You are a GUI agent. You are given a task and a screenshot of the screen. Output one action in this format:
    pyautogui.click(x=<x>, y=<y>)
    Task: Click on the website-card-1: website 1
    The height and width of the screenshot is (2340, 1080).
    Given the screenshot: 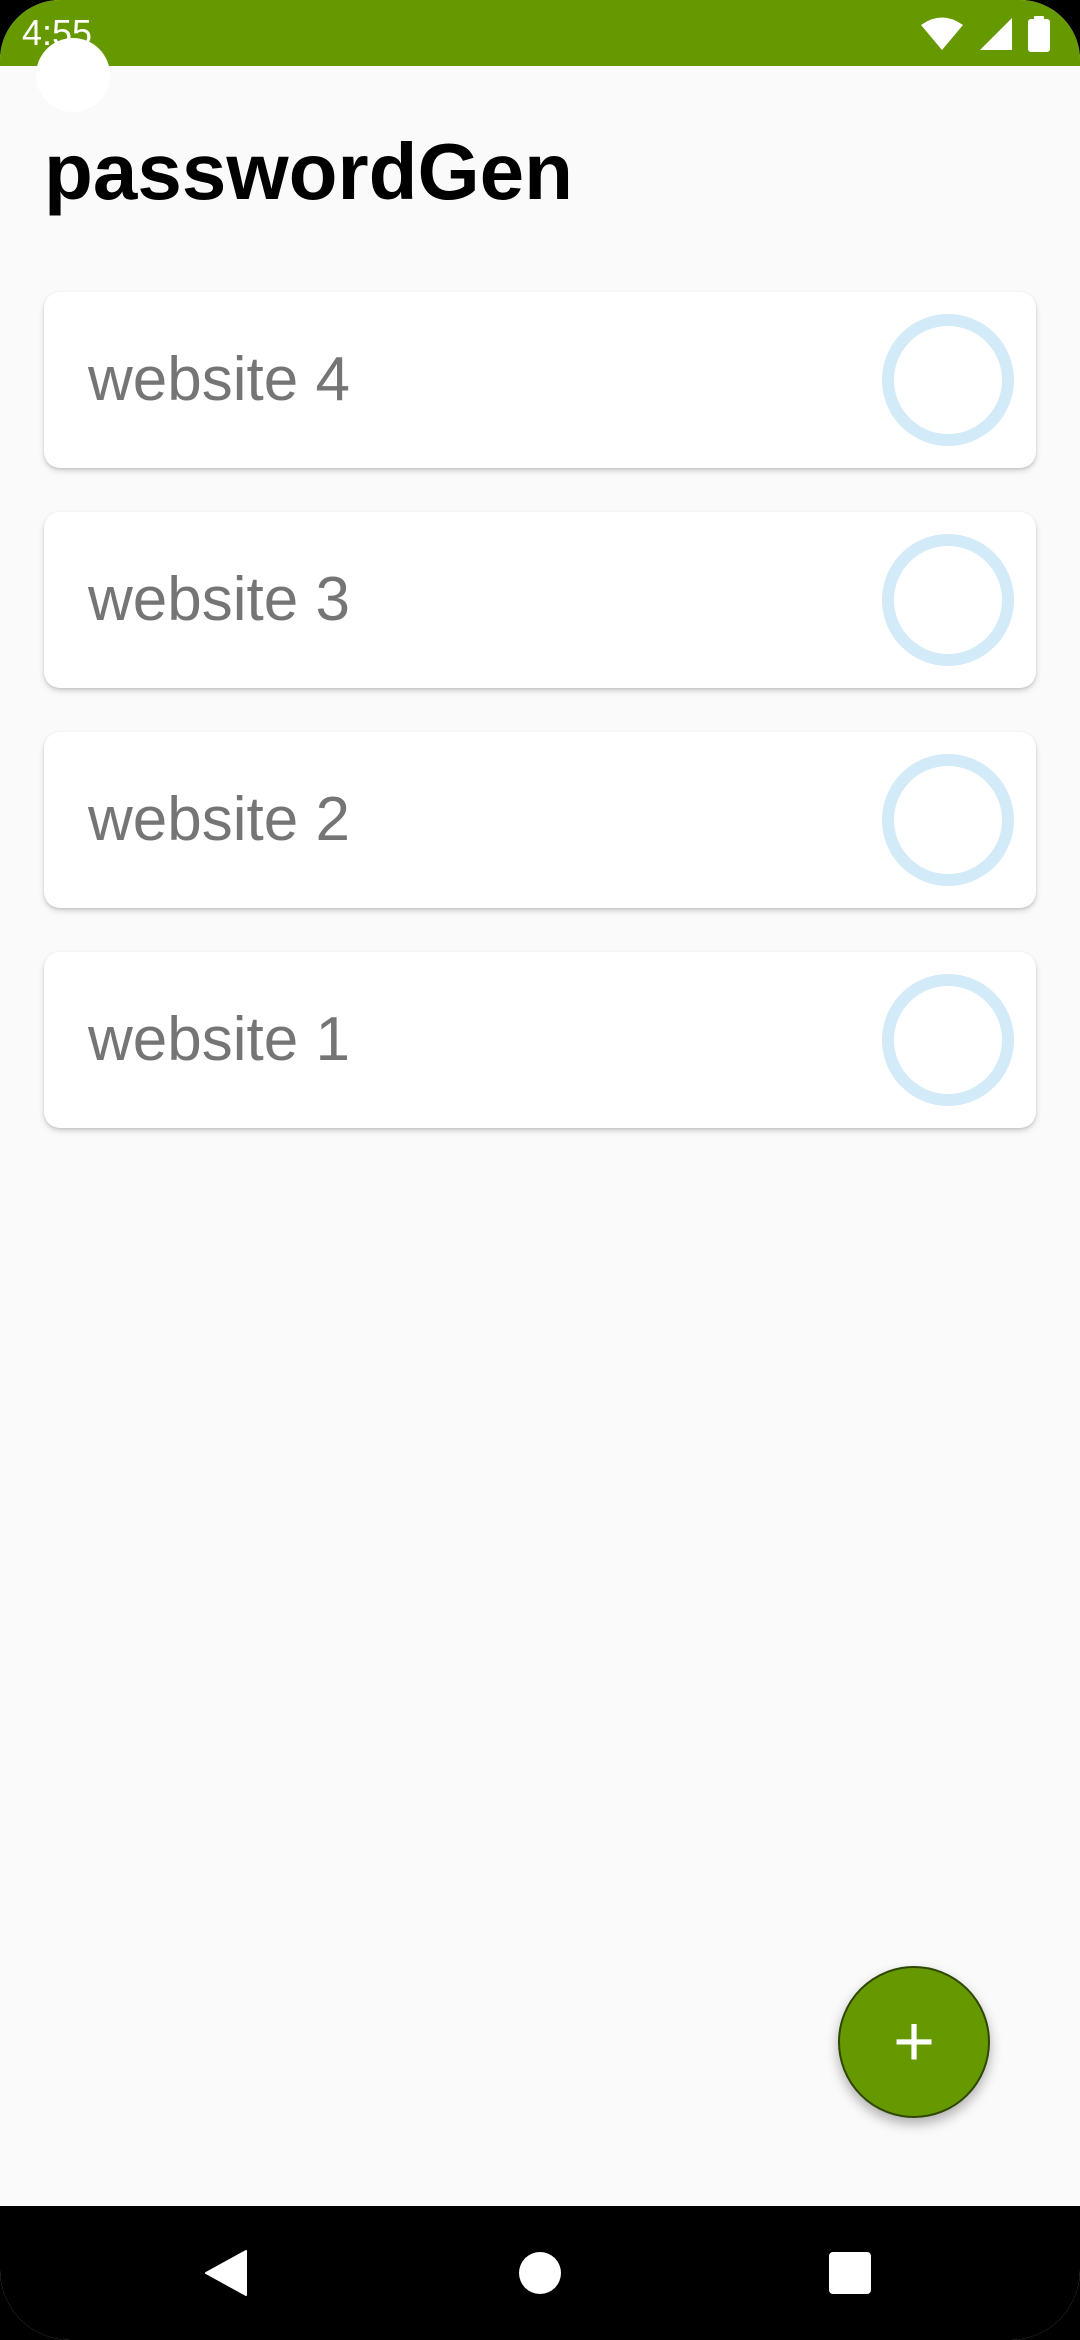 What is the action you would take?
    pyautogui.click(x=540, y=1040)
    